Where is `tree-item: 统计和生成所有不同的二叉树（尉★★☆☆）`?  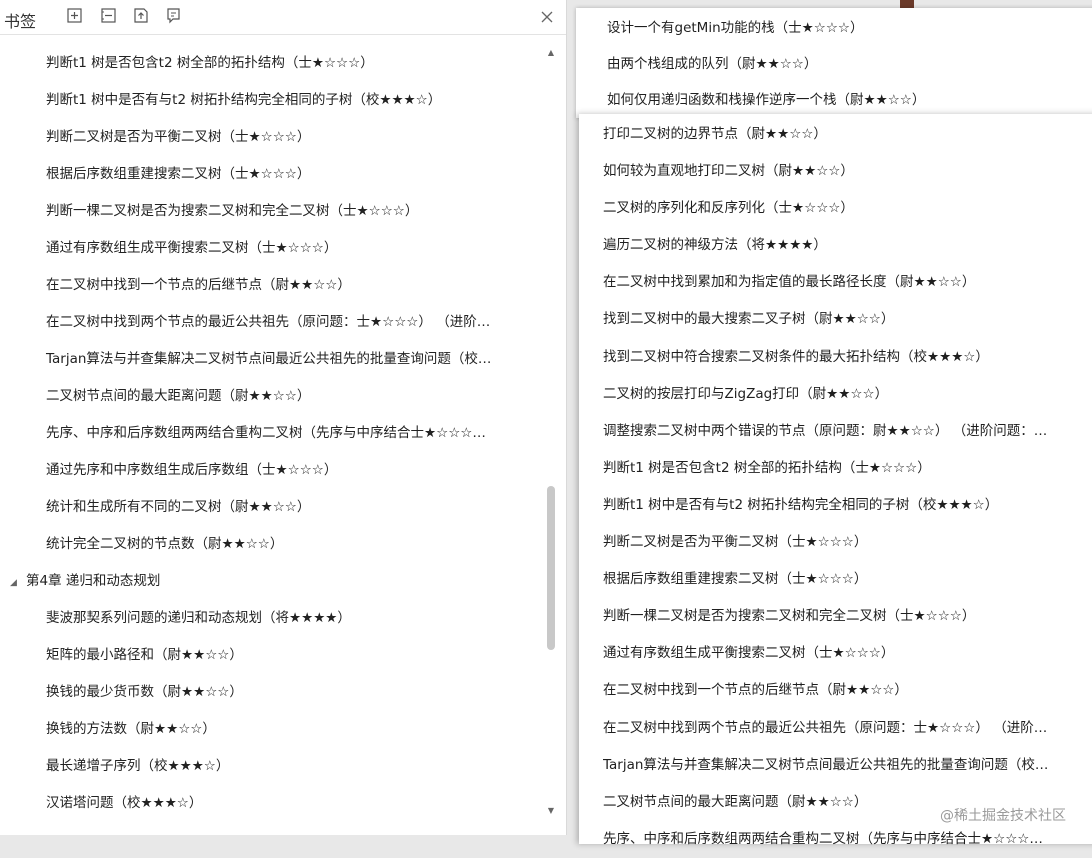
tree-item: 统计和生成所有不同的二叉树（尉★★☆☆） is located at coordinates (270, 507).